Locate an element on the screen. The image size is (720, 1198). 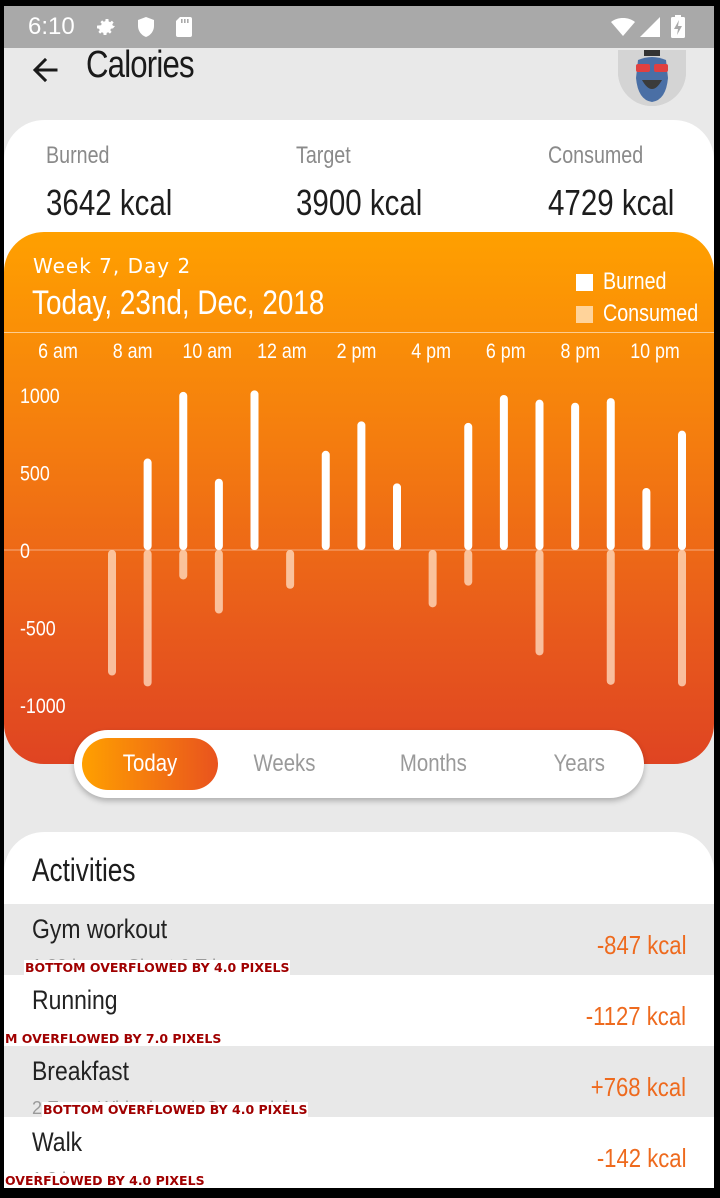
date-label: Today, 23nd, Dec, 2018 is located at coordinates (178, 303).